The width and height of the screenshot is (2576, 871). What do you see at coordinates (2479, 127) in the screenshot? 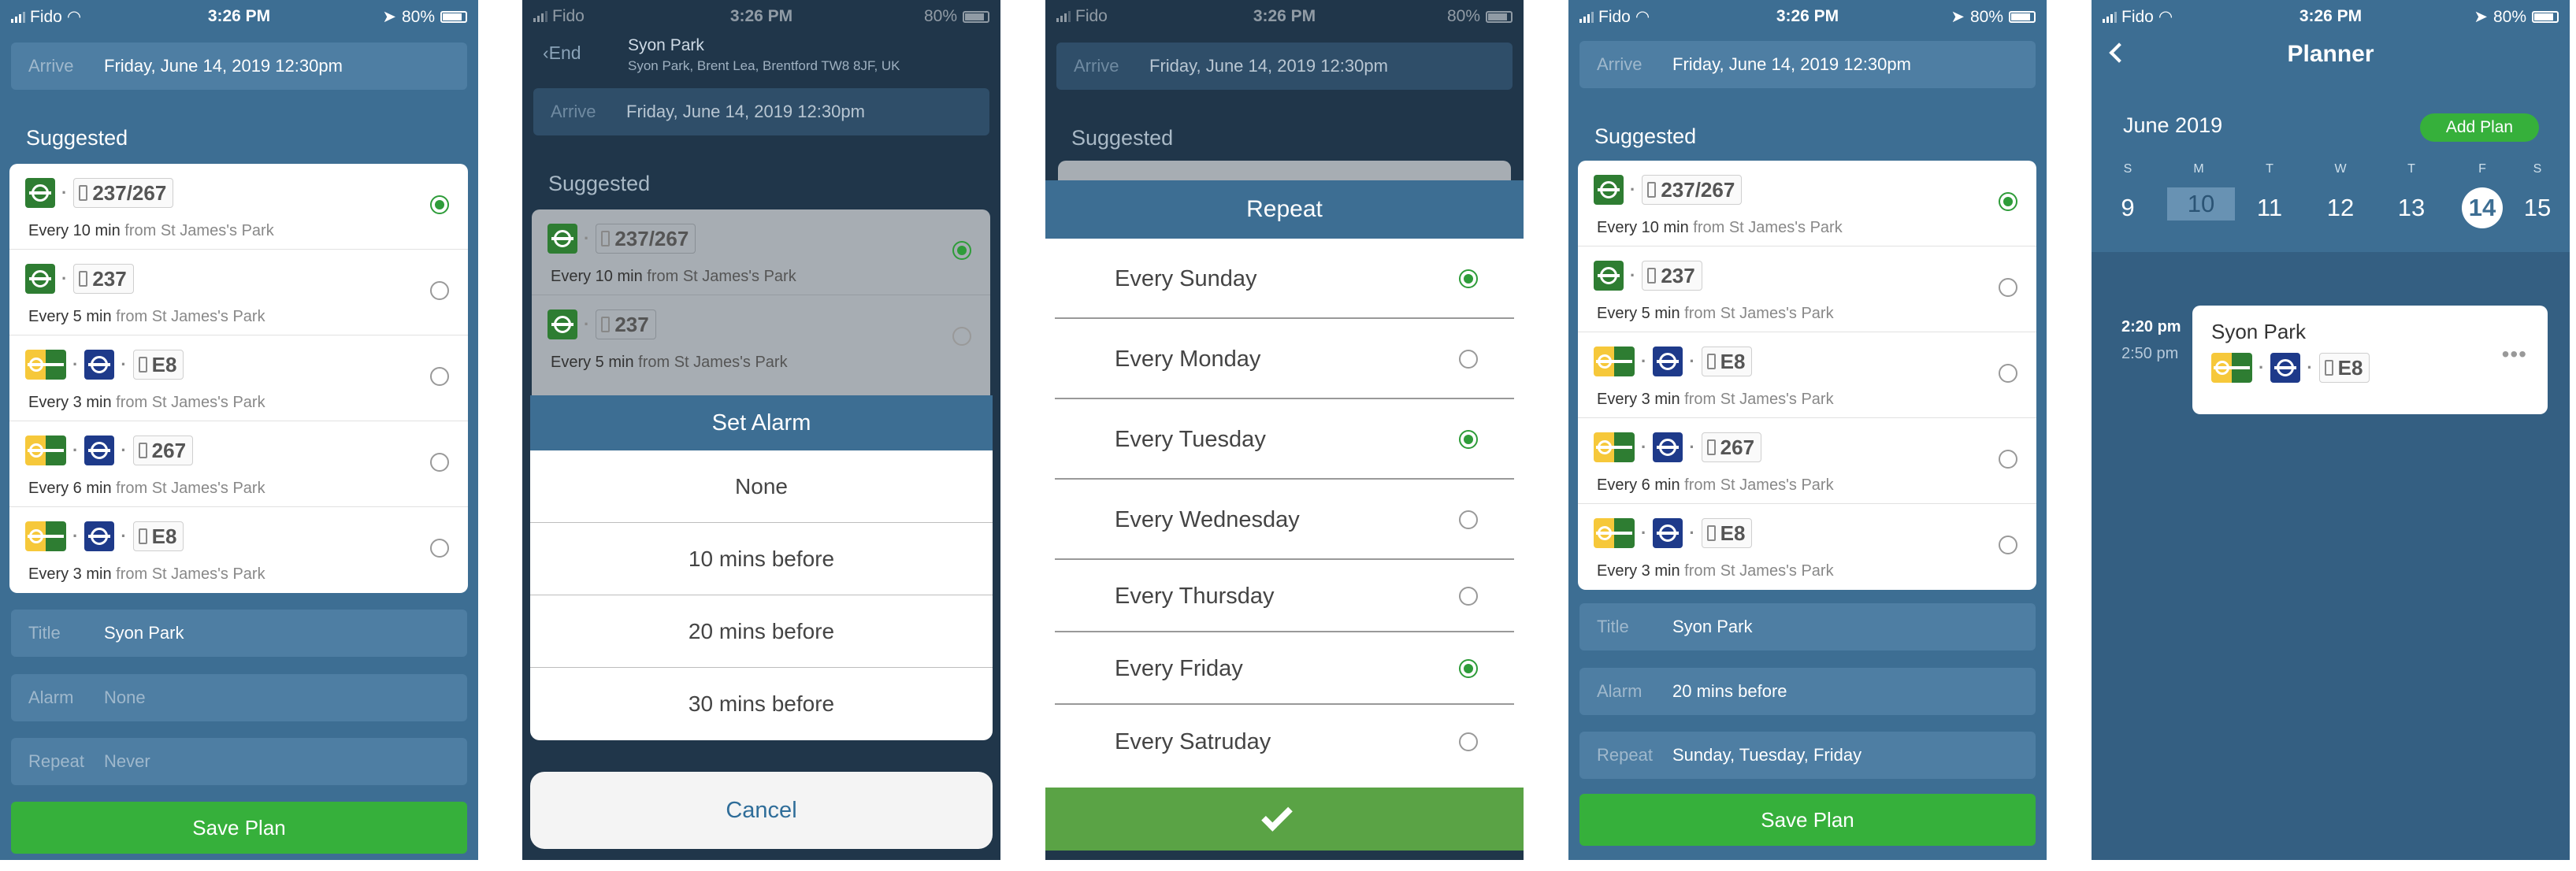
I see `add-plan-button: Add Plan` at bounding box center [2479, 127].